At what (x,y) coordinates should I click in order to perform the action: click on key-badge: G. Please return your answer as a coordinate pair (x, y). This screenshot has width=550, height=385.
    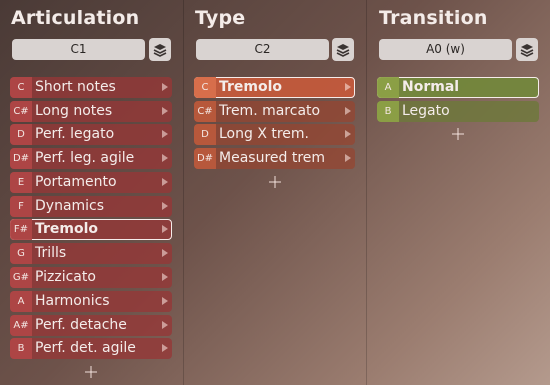
    Looking at the image, I should click on (21, 253).